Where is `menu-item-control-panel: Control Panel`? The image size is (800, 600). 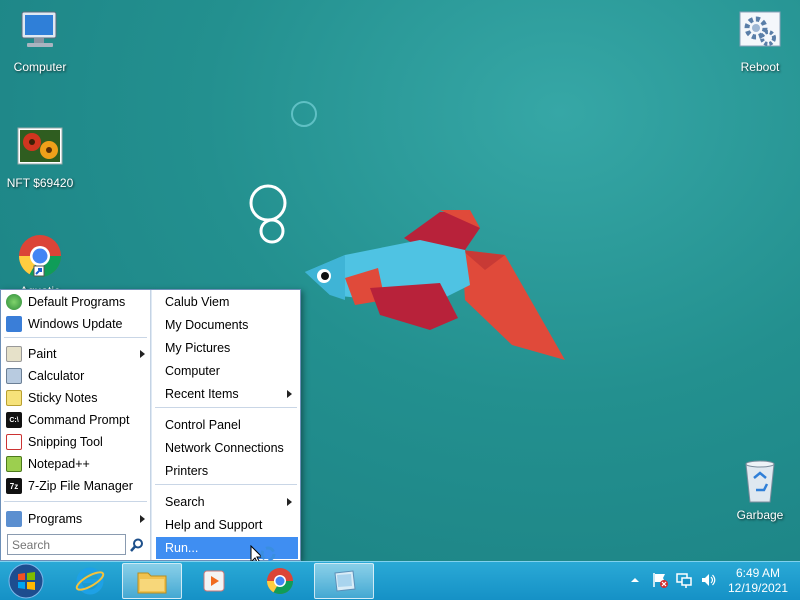
menu-item-control-panel: Control Panel is located at coordinates (227, 425).